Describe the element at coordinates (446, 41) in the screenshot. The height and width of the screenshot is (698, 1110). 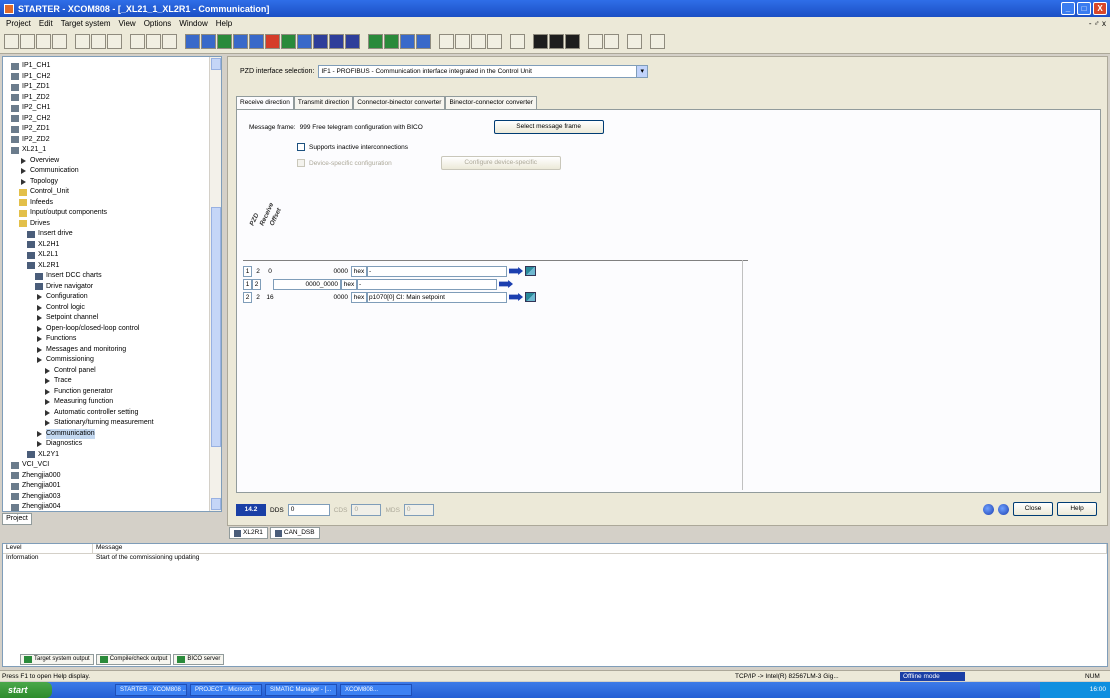
I see `window-arrange-icon` at that location.